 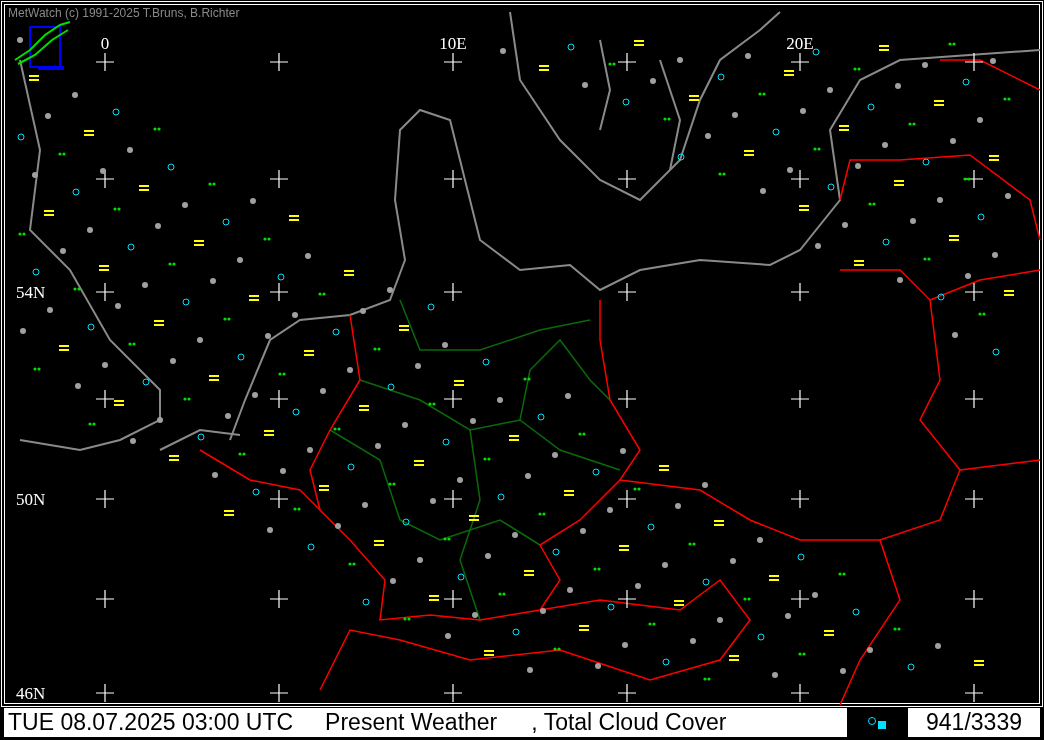 I want to click on latitude-label: 54N, so click(x=31, y=292).